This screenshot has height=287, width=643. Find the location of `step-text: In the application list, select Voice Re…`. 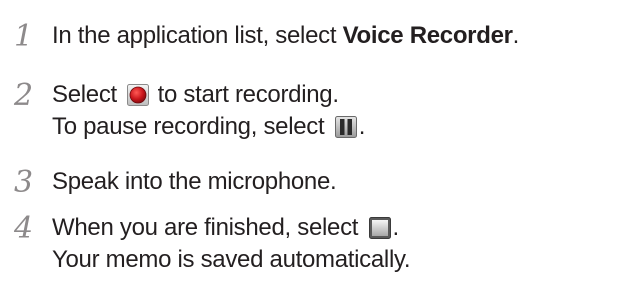

step-text: In the application list, select Voice Re… is located at coordinates (285, 36).